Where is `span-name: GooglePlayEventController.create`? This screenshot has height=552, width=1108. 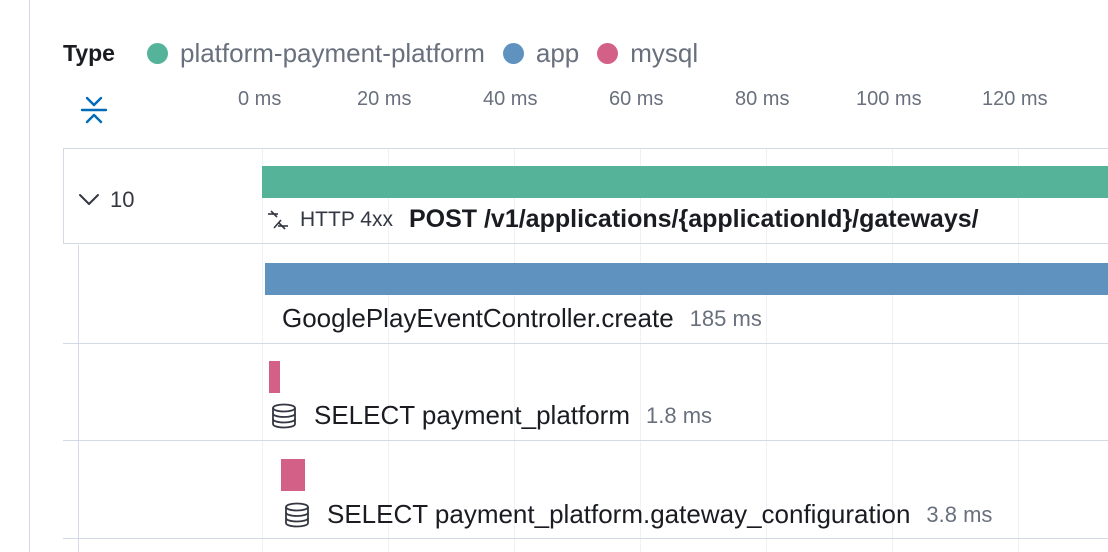
span-name: GooglePlayEventController.create is located at coordinates (478, 318).